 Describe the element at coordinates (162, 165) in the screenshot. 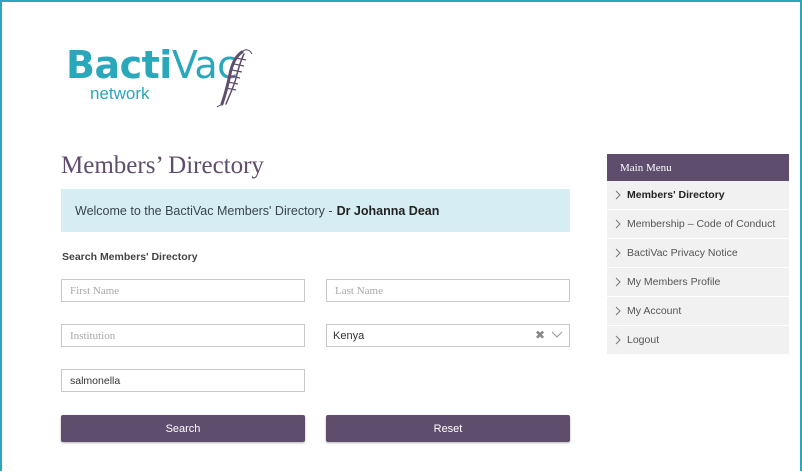

I see `page-title: Members’ Directory` at that location.